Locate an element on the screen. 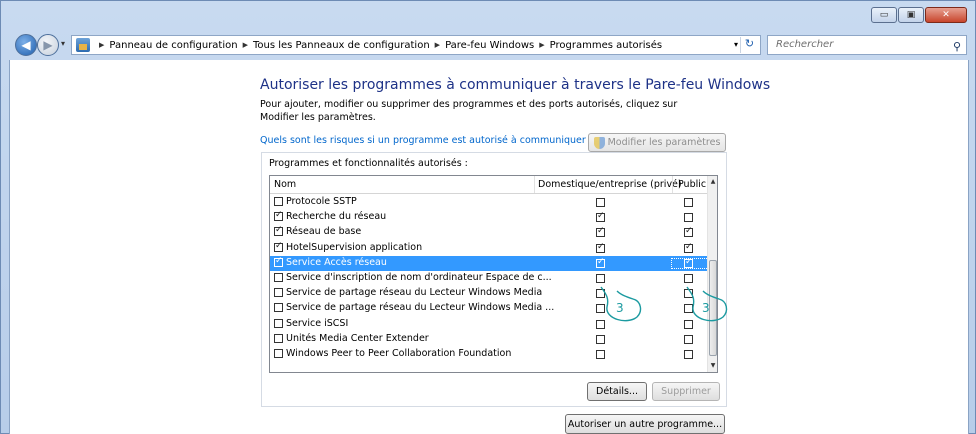 The height and width of the screenshot is (434, 976). program-name-label: Service iSCSI is located at coordinates (317, 323).